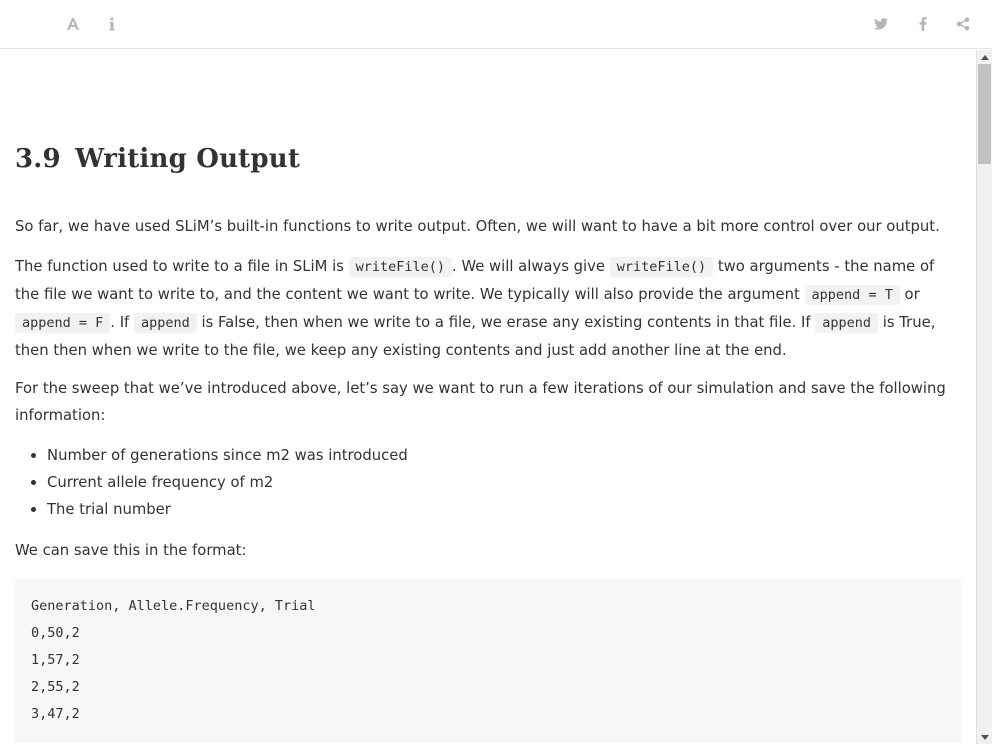 The image size is (992, 744). What do you see at coordinates (122, 322) in the screenshot?
I see `text-span: . If` at bounding box center [122, 322].